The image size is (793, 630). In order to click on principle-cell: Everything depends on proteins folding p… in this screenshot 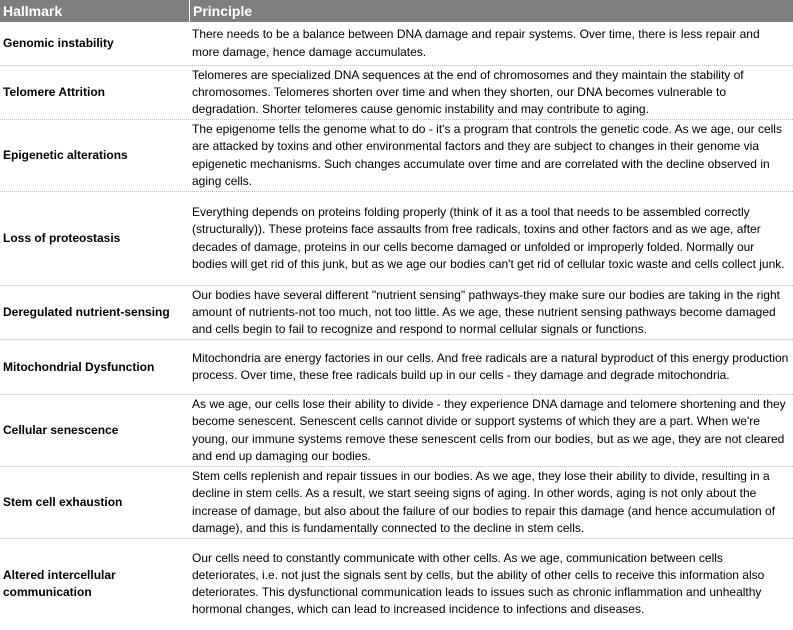, I will do `click(491, 238)`.